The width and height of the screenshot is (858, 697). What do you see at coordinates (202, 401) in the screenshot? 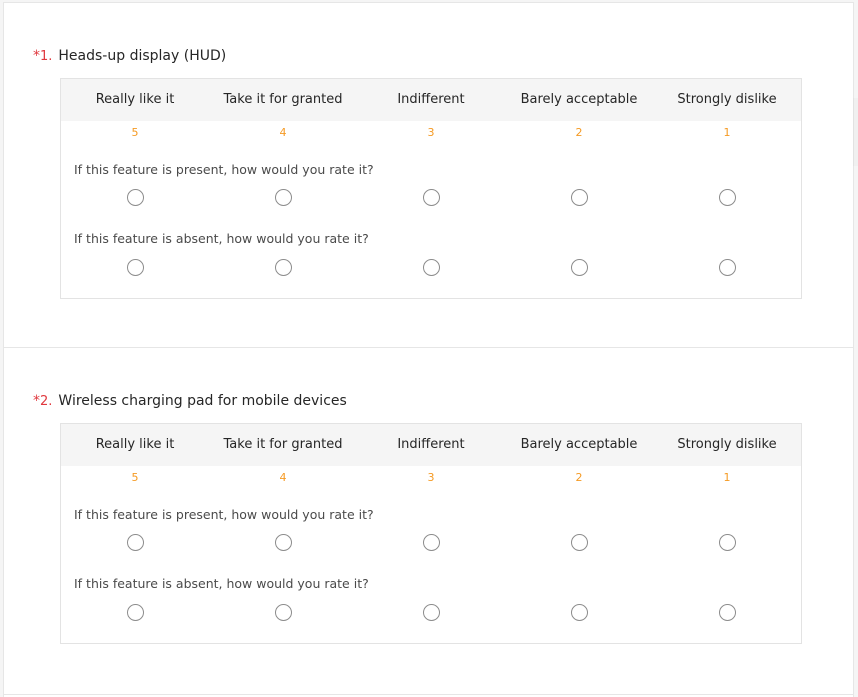
I see `question-title-text: Wireless charging pad for mobile devices` at bounding box center [202, 401].